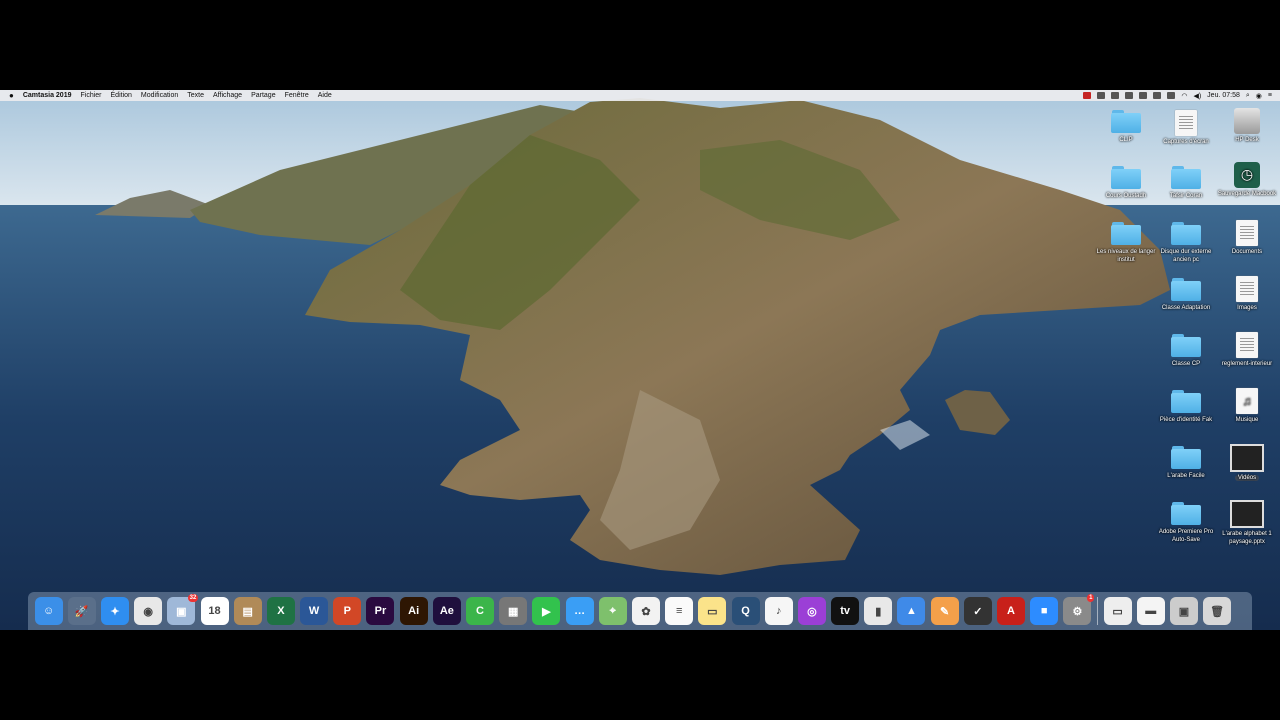  What do you see at coordinates (380, 611) in the screenshot?
I see `premiere-icon: Pr` at bounding box center [380, 611].